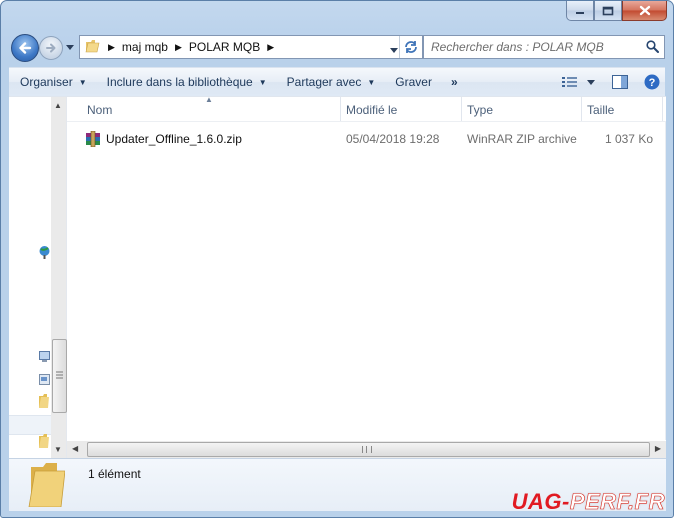 This screenshot has height=518, width=674. Describe the element at coordinates (522, 139) in the screenshot. I see `file-type: WinRAR ZIP archive` at that location.